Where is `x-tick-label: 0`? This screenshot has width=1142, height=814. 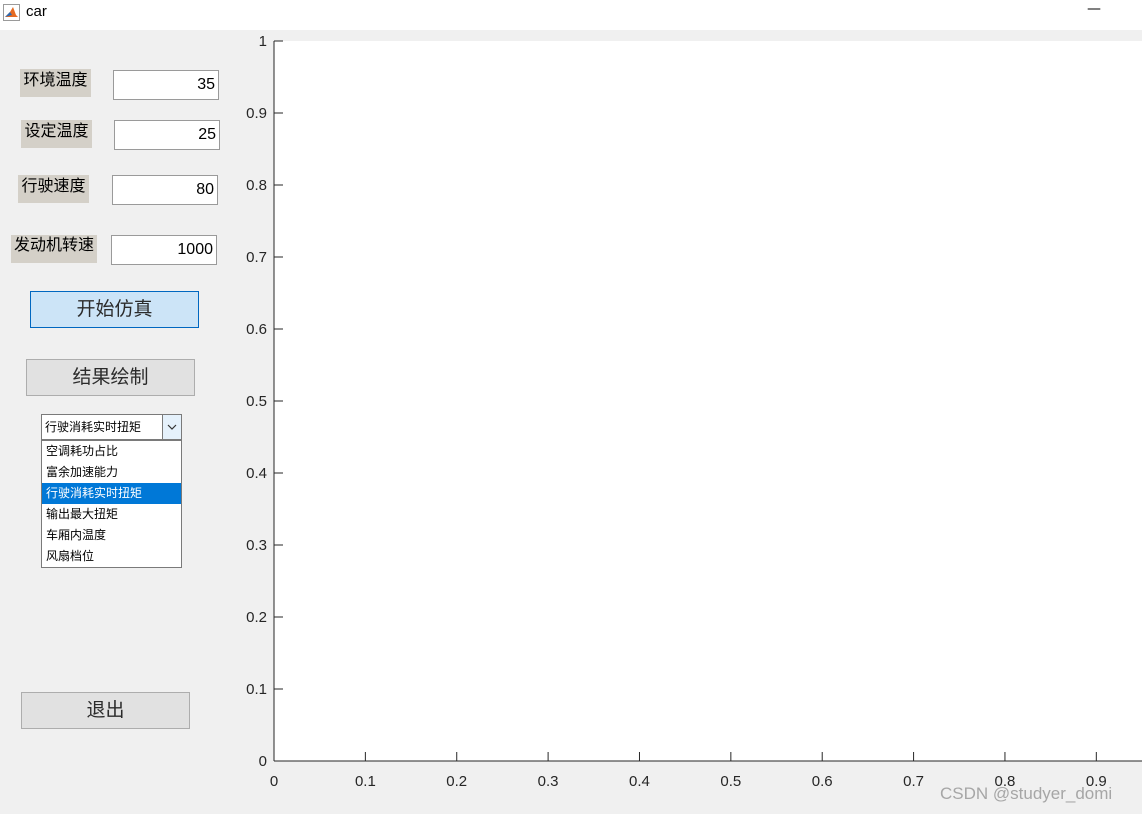
x-tick-label: 0 is located at coordinates (274, 781).